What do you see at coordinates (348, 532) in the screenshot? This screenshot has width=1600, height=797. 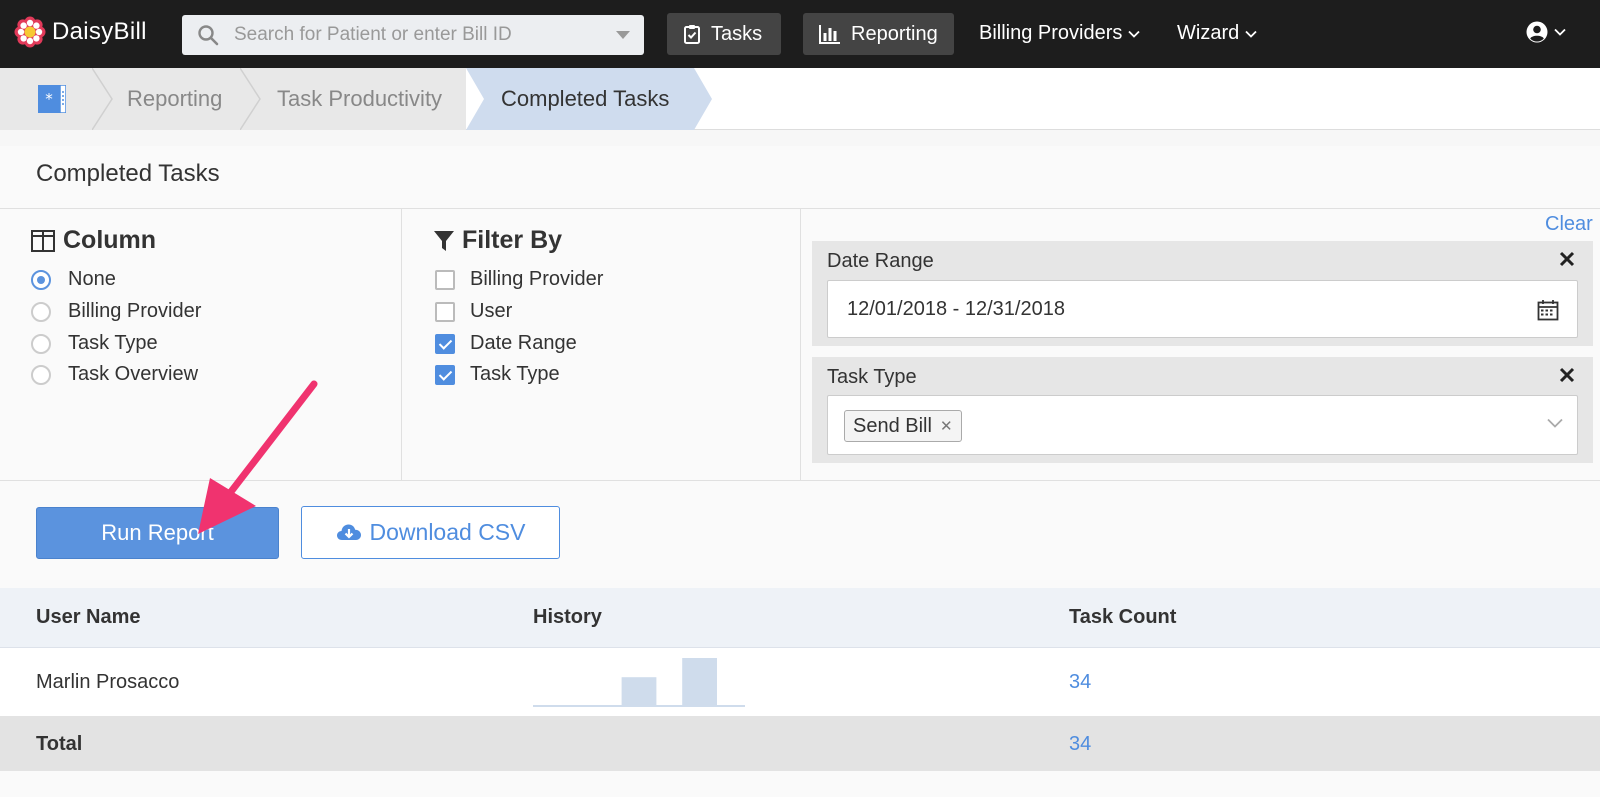 I see `cloud-download-icon` at bounding box center [348, 532].